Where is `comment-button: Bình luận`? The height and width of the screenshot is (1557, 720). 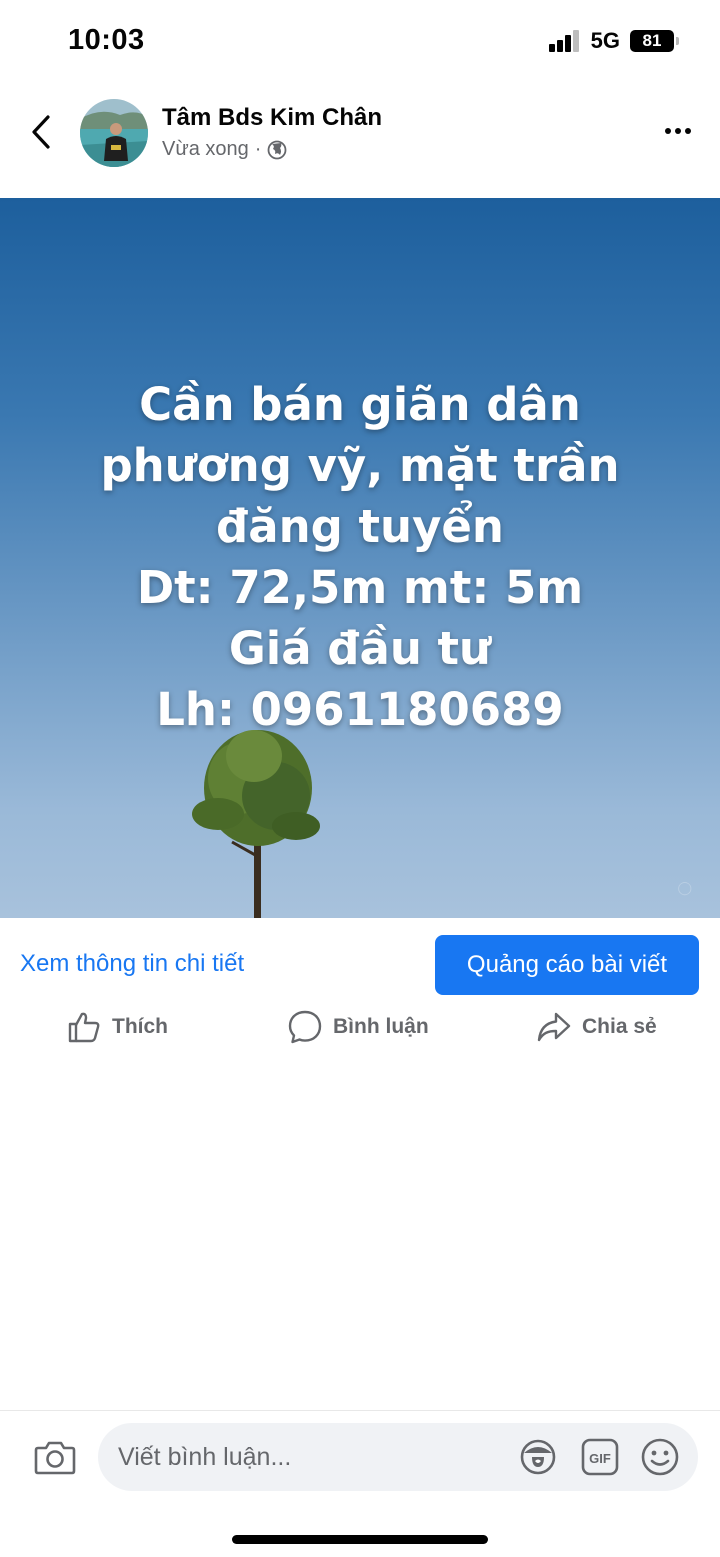 comment-button: Bình luận is located at coordinates (358, 1027).